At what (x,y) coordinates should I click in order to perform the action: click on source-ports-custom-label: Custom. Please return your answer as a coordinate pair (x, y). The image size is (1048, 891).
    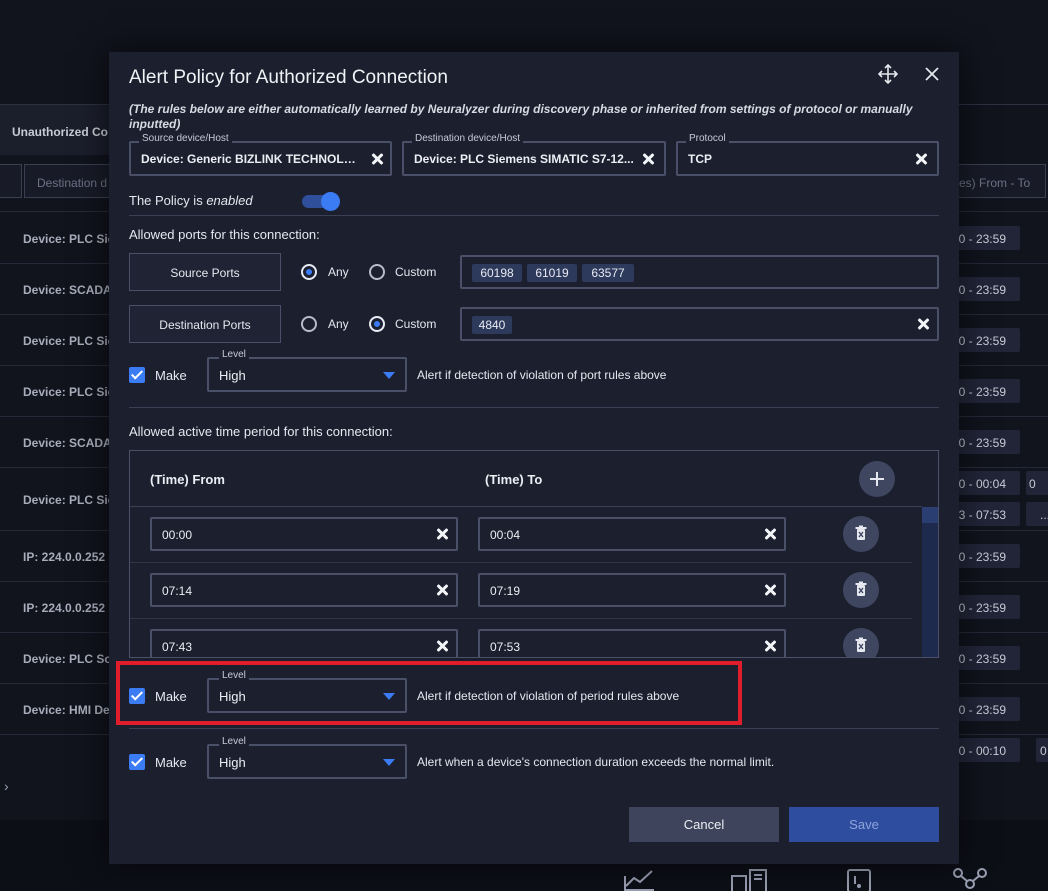
    Looking at the image, I should click on (416, 272).